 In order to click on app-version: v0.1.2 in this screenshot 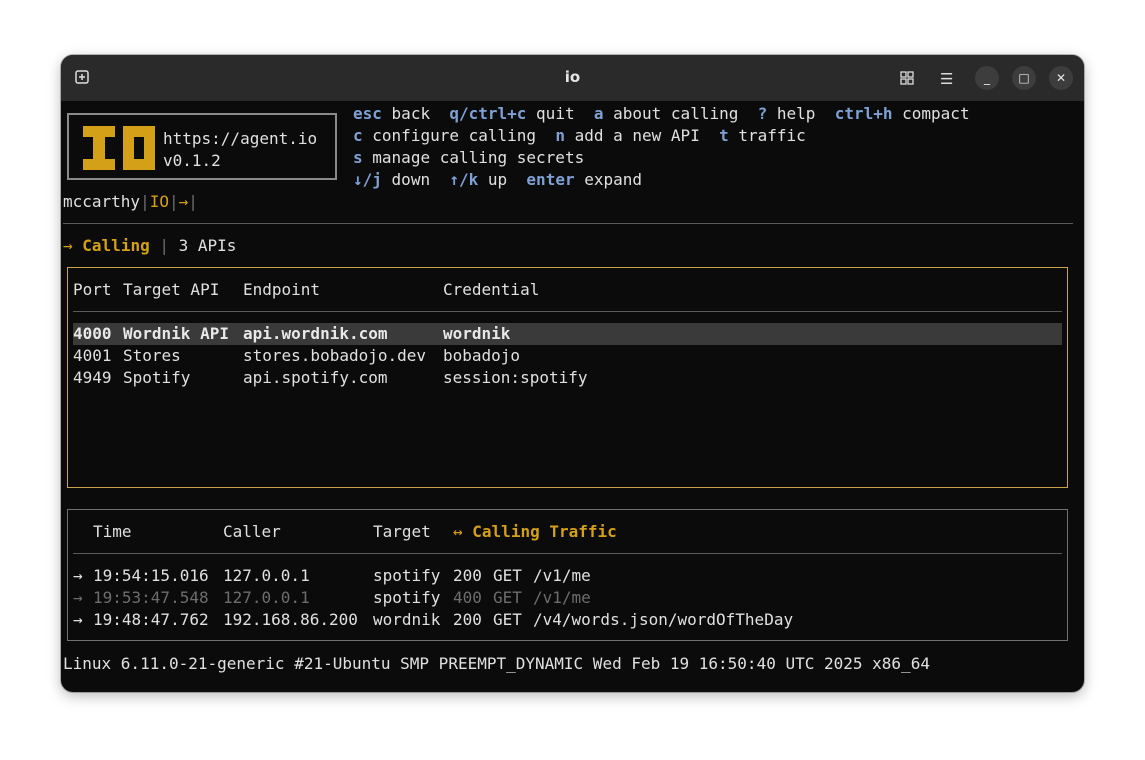, I will do `click(192, 160)`.